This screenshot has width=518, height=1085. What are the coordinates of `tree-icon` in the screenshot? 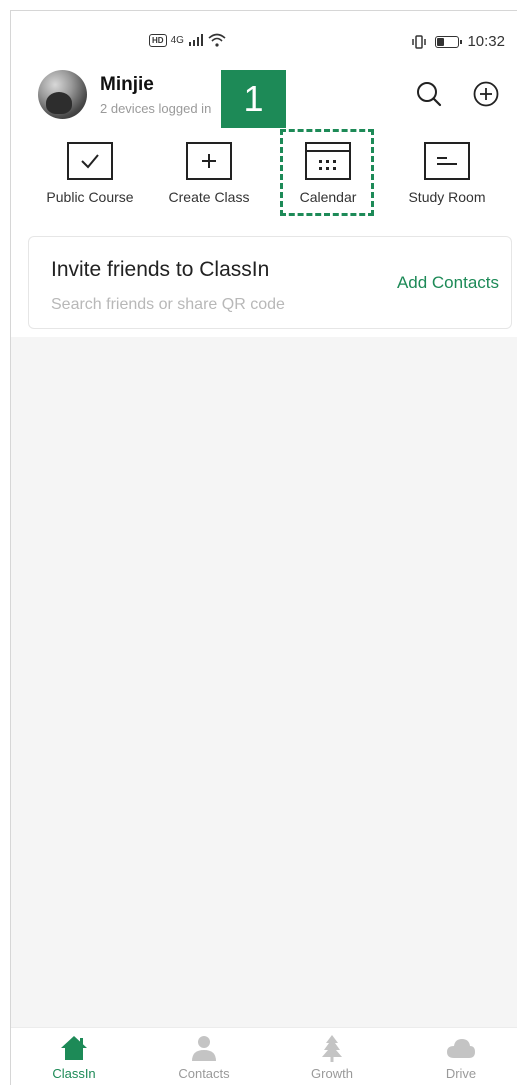 It's located at (332, 1048).